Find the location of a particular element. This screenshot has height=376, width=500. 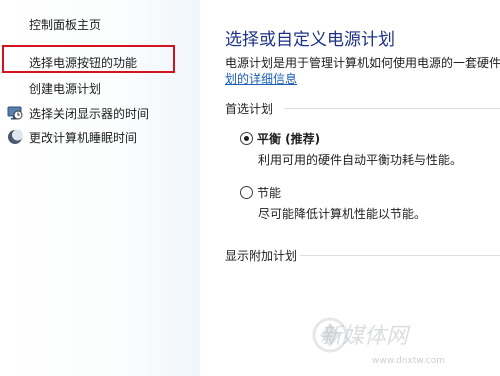

balanced-plan-name: 平衡 (推荐) is located at coordinates (288, 138).